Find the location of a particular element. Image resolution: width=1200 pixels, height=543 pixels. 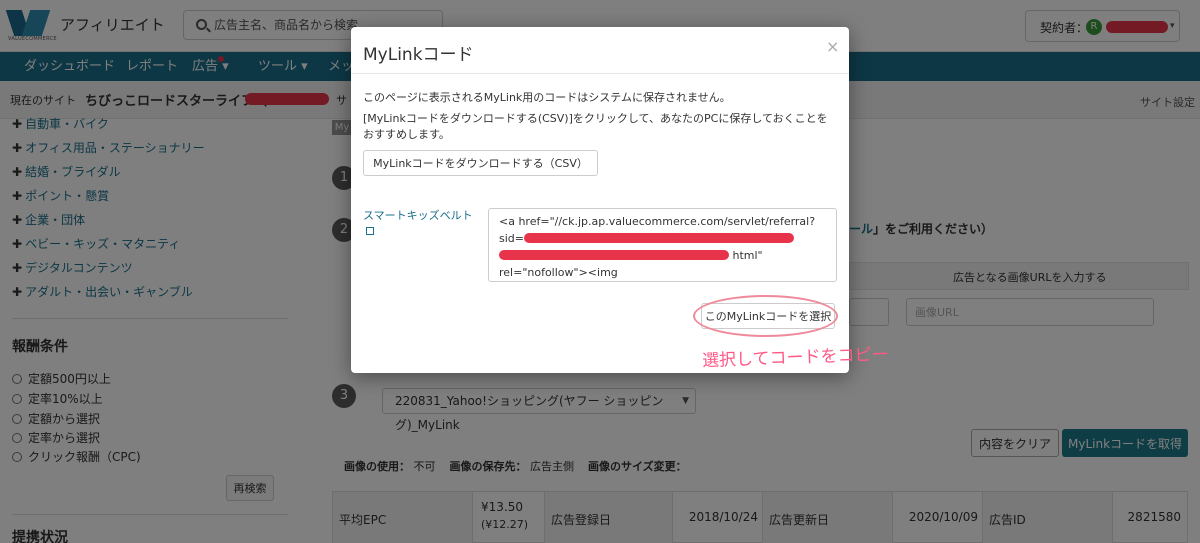

modal-title: MyLinkコード is located at coordinates (418, 55).